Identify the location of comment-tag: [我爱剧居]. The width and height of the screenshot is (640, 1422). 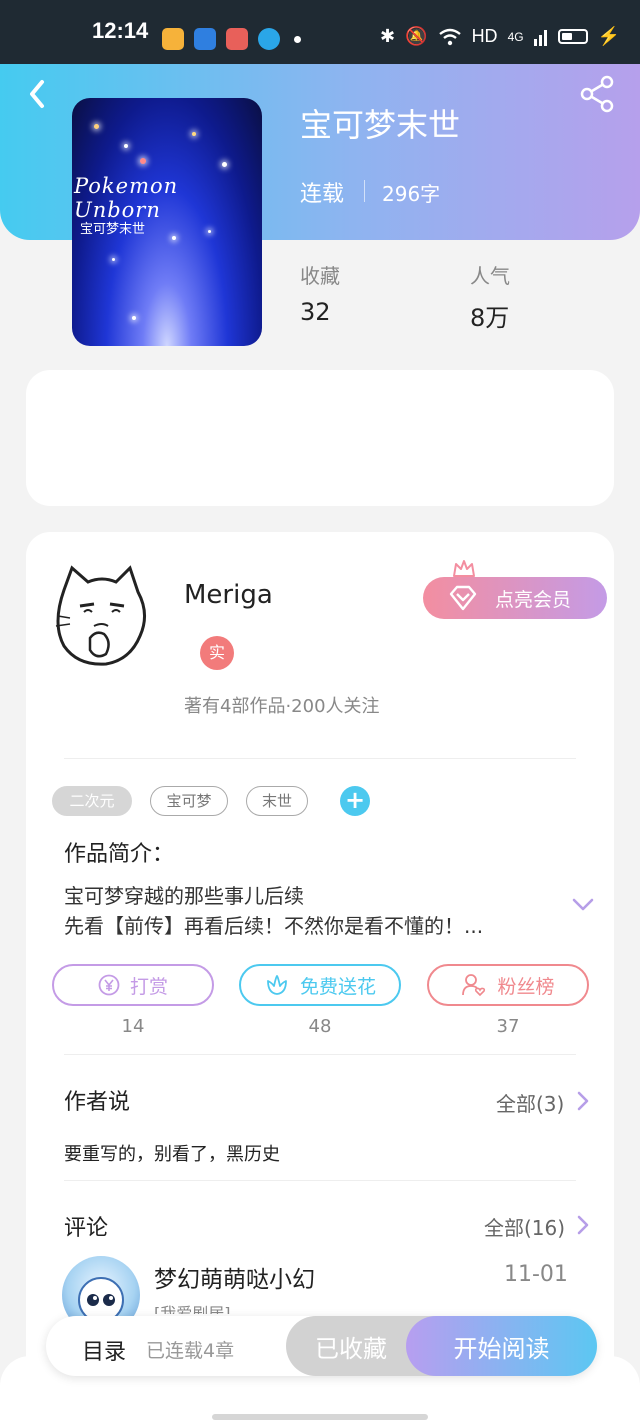
(192, 1309).